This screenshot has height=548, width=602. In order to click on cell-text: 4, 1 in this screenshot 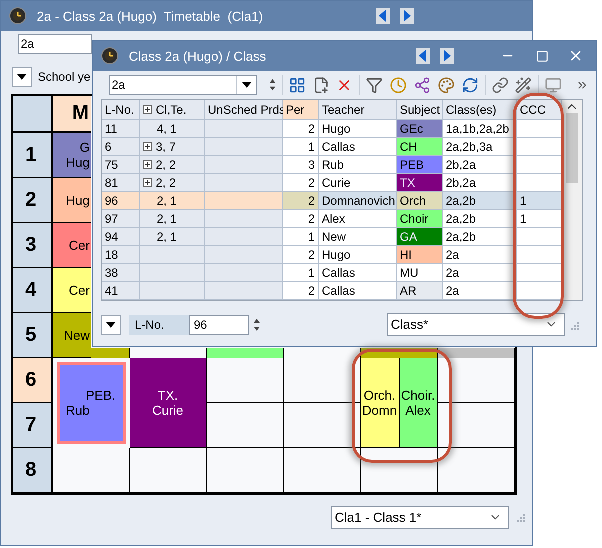, I will do `click(167, 129)`.